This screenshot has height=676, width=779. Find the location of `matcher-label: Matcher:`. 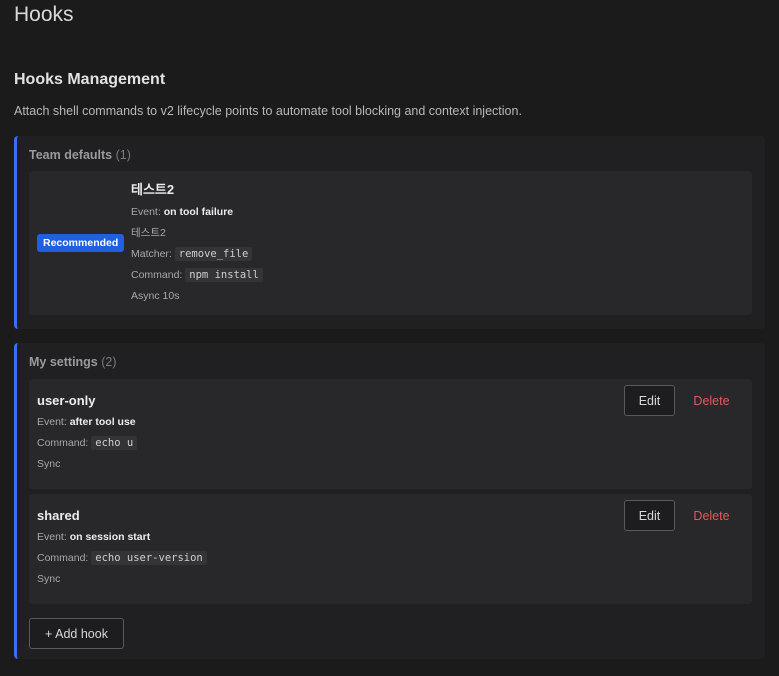

matcher-label: Matcher: is located at coordinates (151, 254).